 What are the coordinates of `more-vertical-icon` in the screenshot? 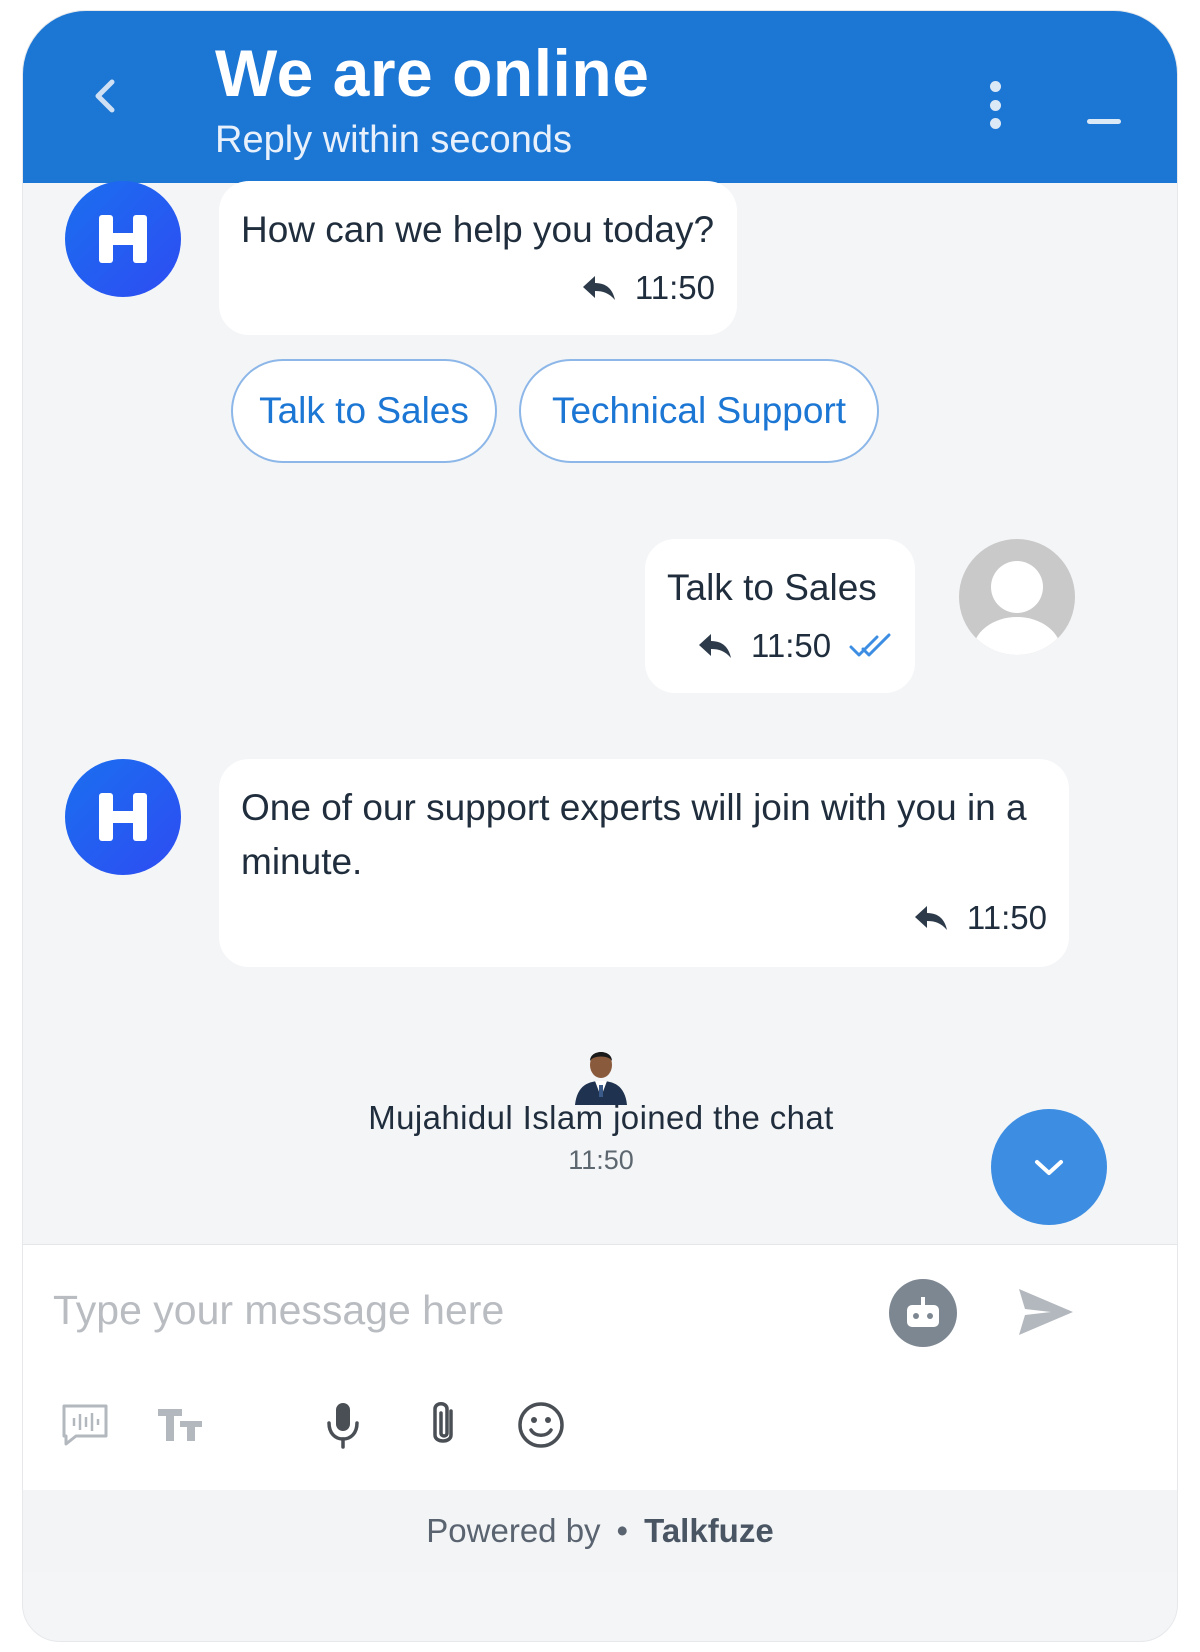 It's located at (995, 86).